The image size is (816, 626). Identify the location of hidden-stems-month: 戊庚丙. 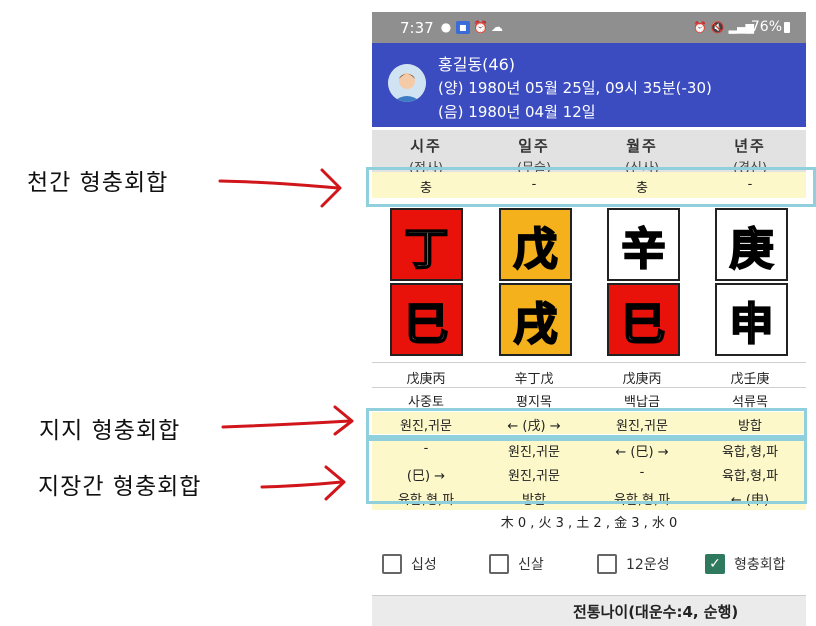
(642, 379).